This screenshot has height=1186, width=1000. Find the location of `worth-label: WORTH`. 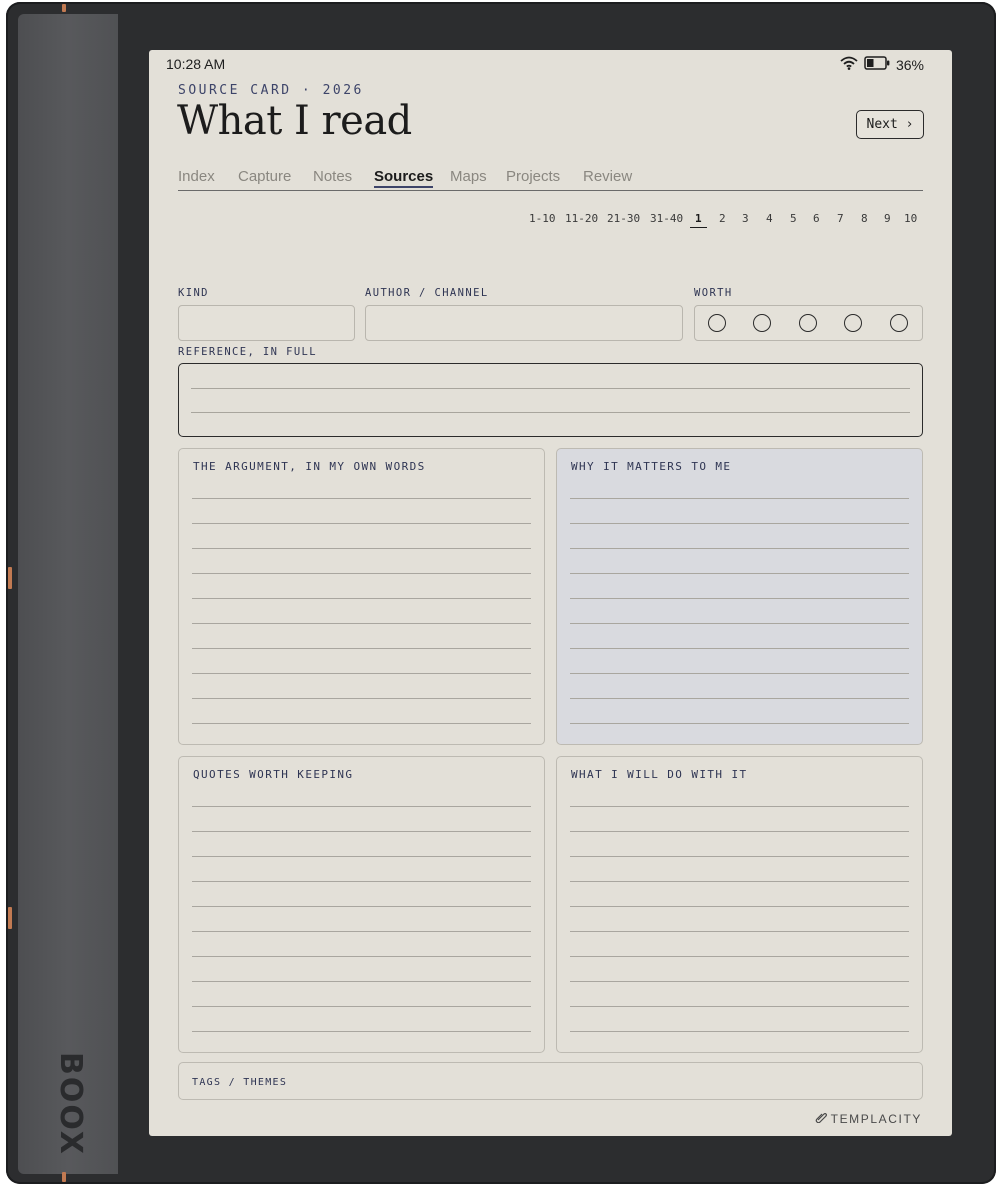

worth-label: WORTH is located at coordinates (713, 293).